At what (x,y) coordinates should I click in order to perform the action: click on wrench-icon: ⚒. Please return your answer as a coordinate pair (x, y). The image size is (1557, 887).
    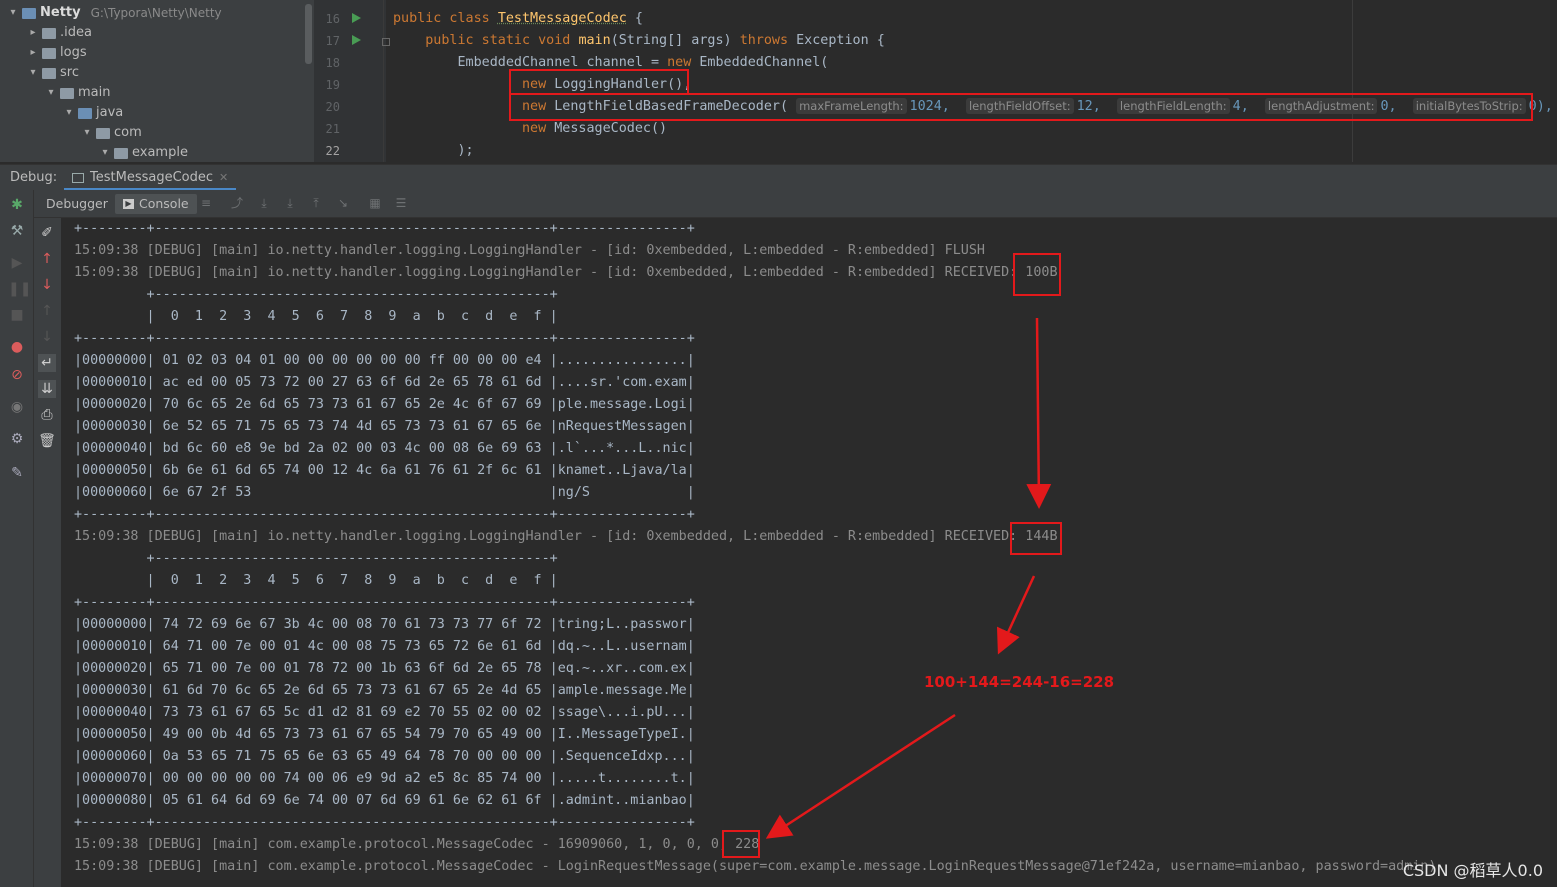
    Looking at the image, I should click on (17, 231).